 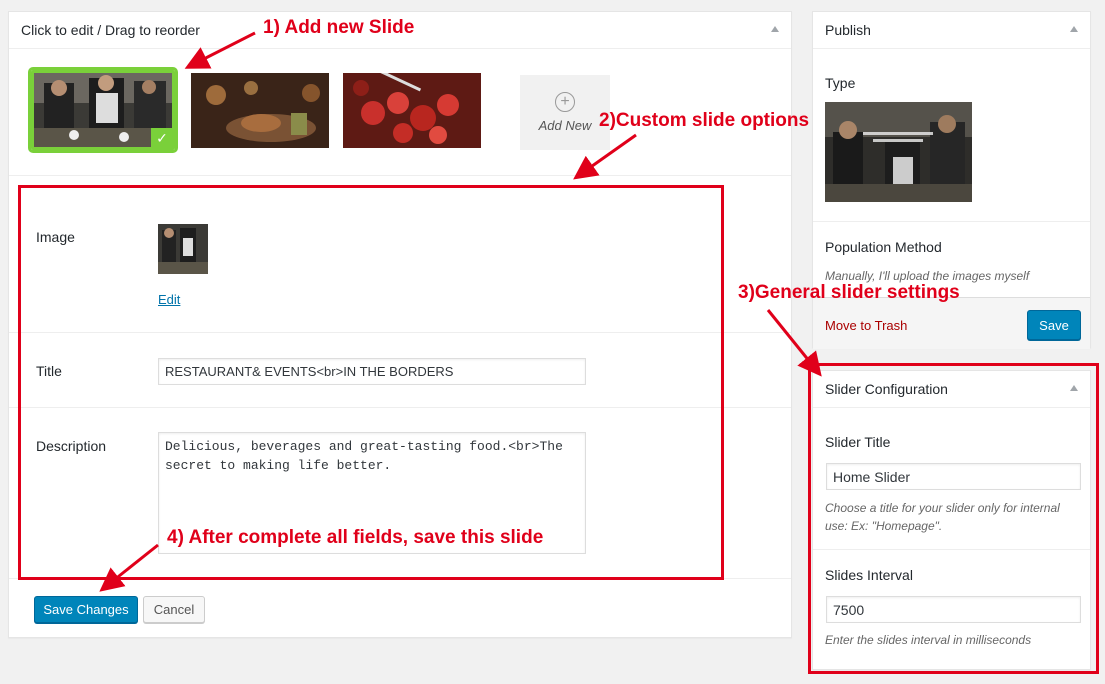 I want to click on type-label: Type, so click(x=840, y=83).